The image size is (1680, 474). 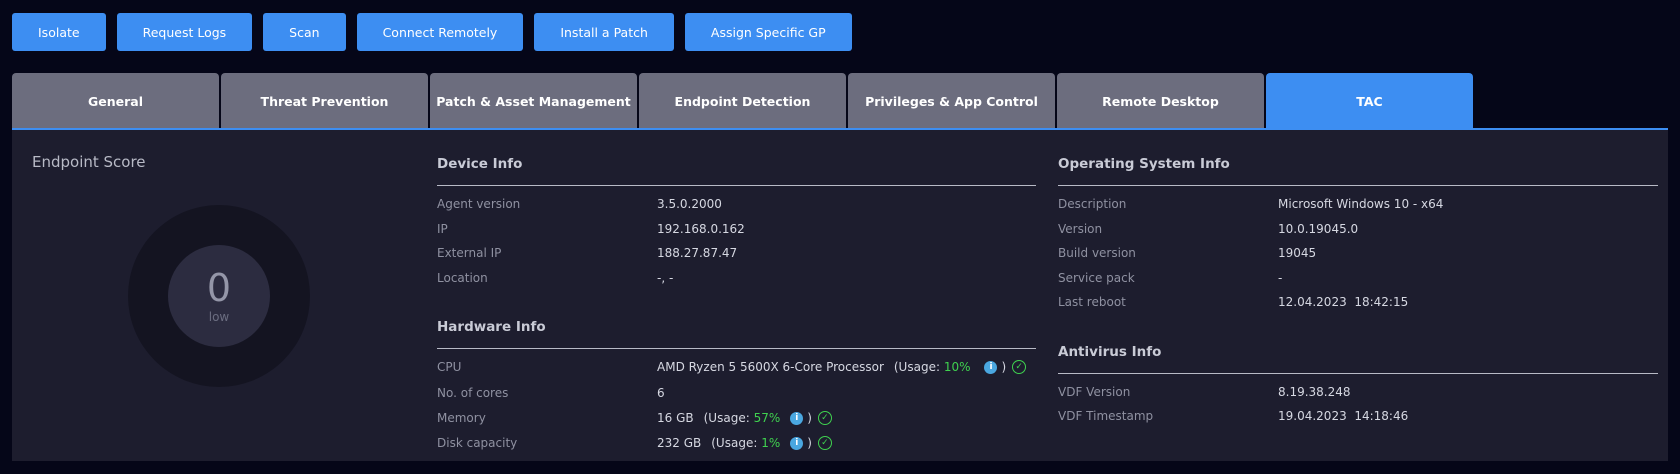 What do you see at coordinates (1250, 204) in the screenshot?
I see `os-row-description: Description Microsoft Windows 10 - x64` at bounding box center [1250, 204].